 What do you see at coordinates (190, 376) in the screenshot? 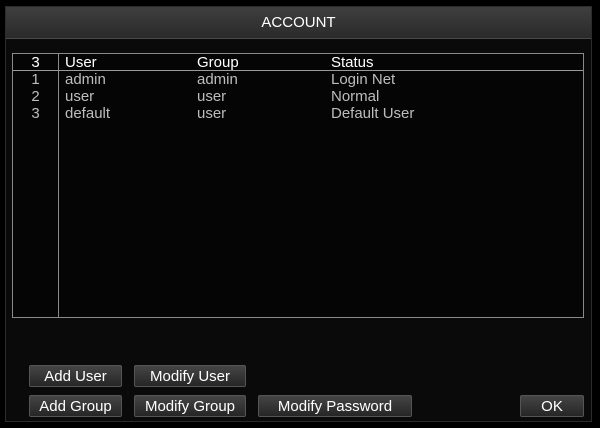
I see `modify-user-button: Modify User` at bounding box center [190, 376].